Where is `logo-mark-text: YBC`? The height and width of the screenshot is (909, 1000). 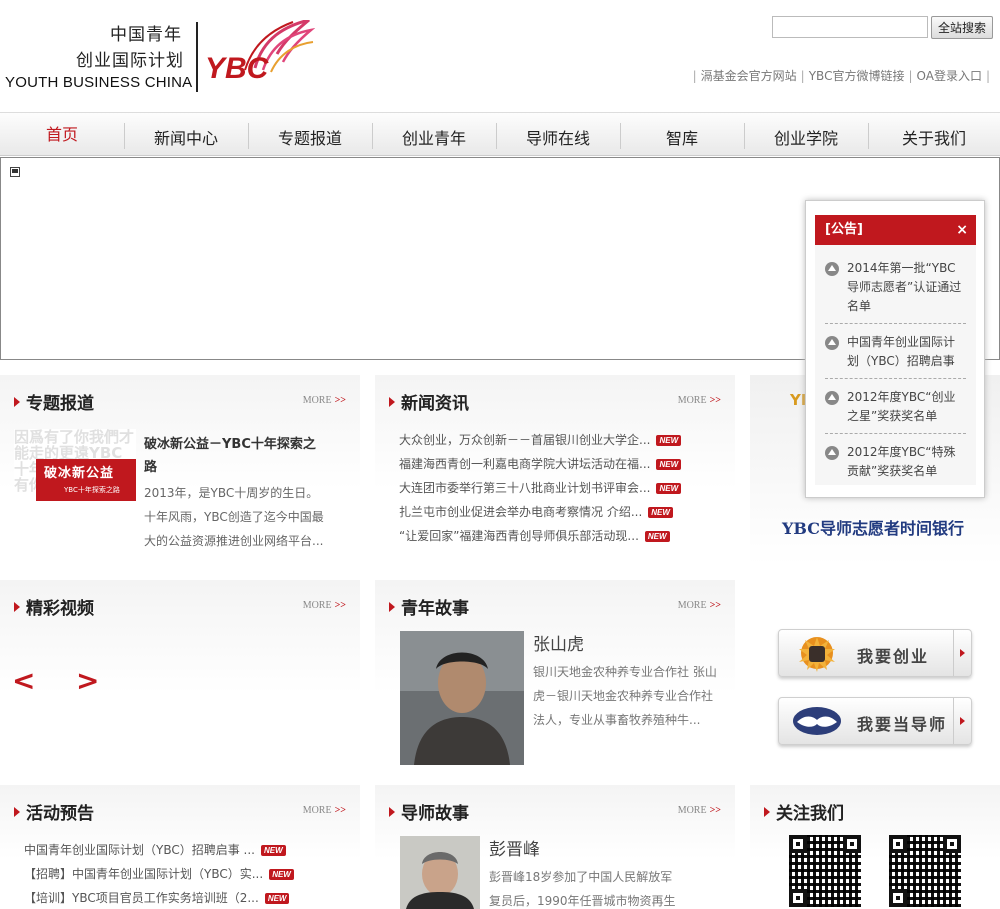
logo-mark-text: YBC is located at coordinates (237, 68).